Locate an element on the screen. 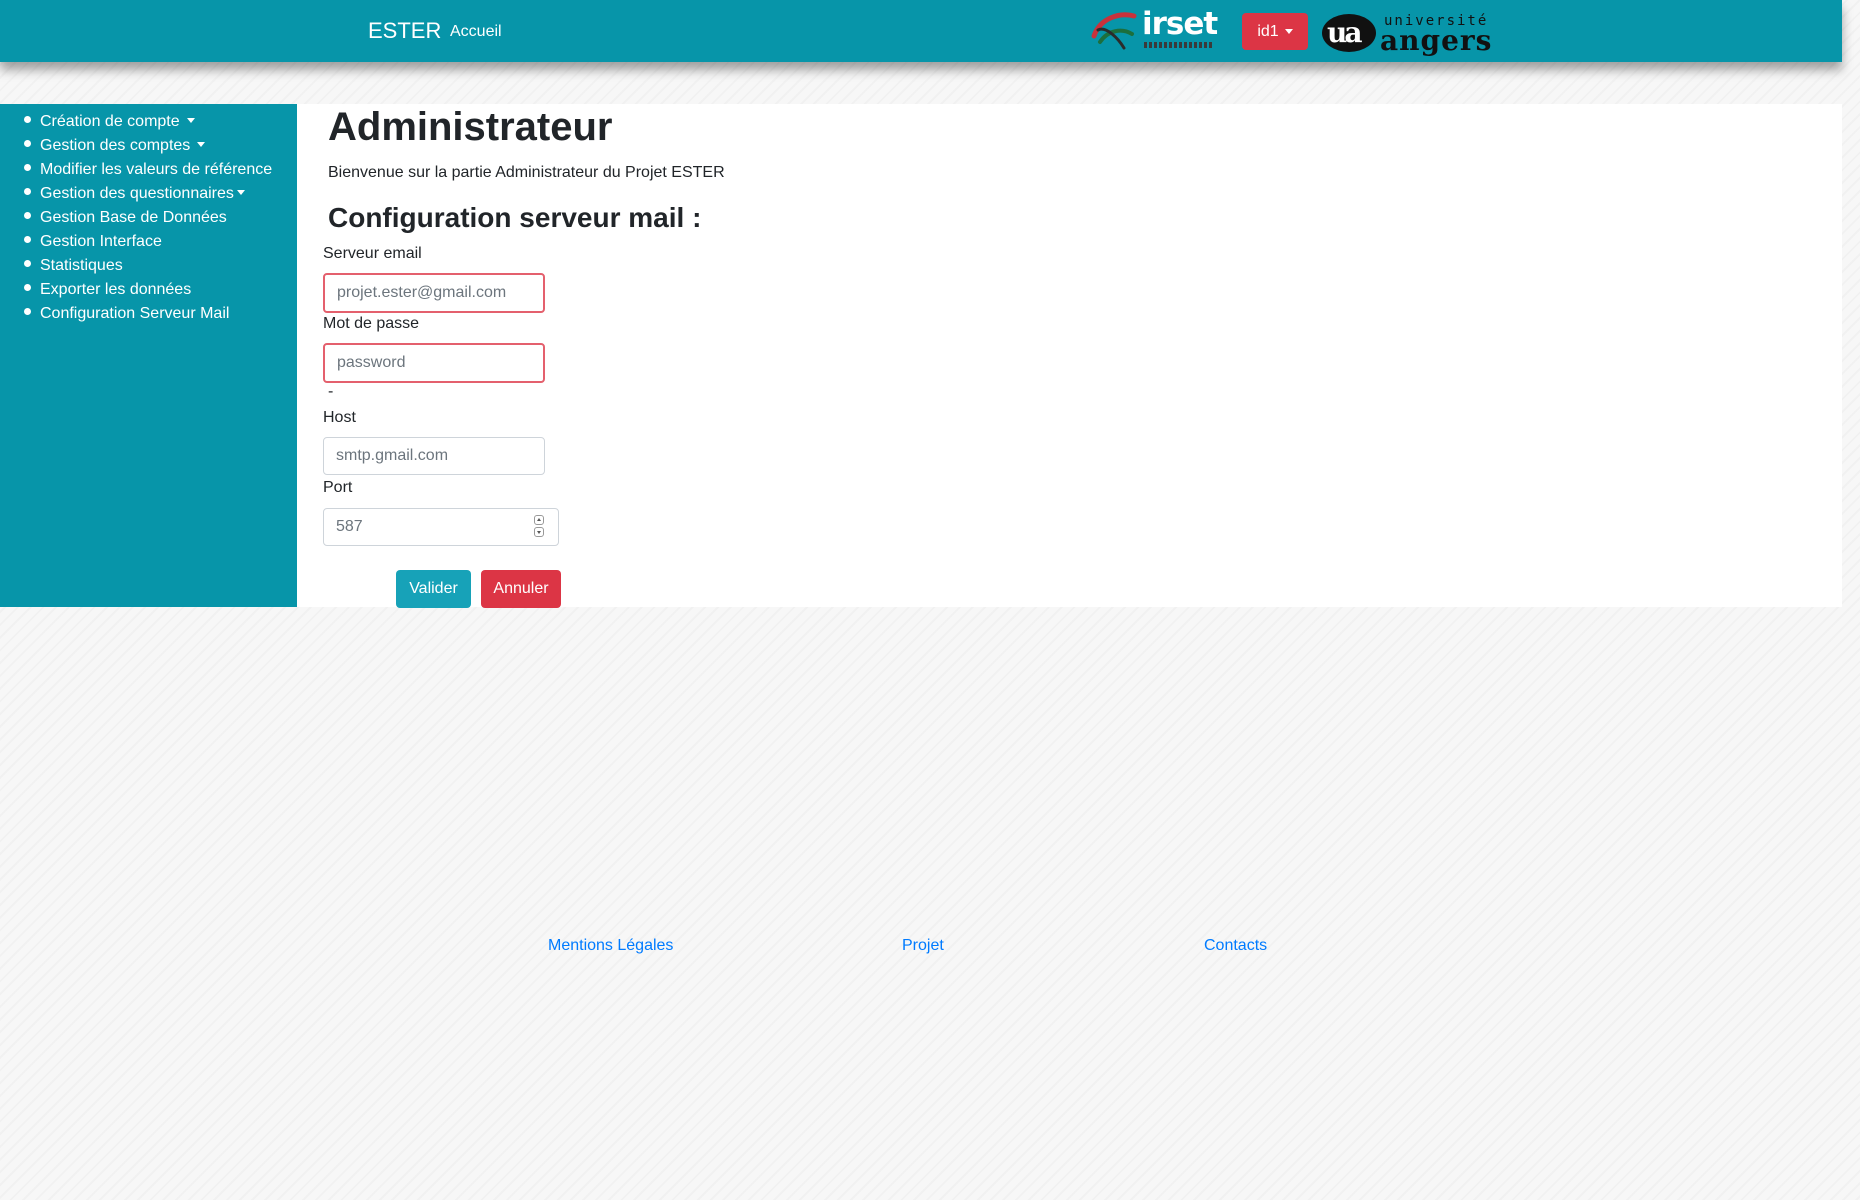 The image size is (1860, 1200). page-title: Administrateur is located at coordinates (470, 127).